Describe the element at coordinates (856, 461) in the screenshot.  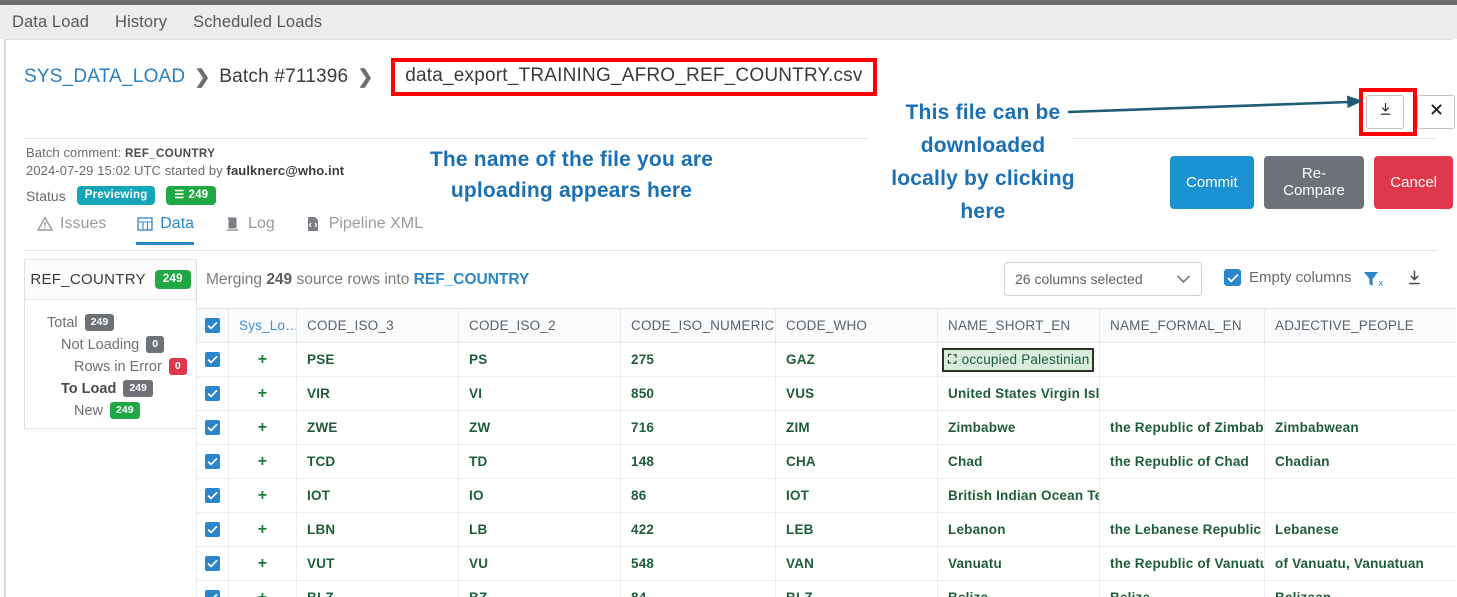
I see `cell-code-who: CHA` at that location.